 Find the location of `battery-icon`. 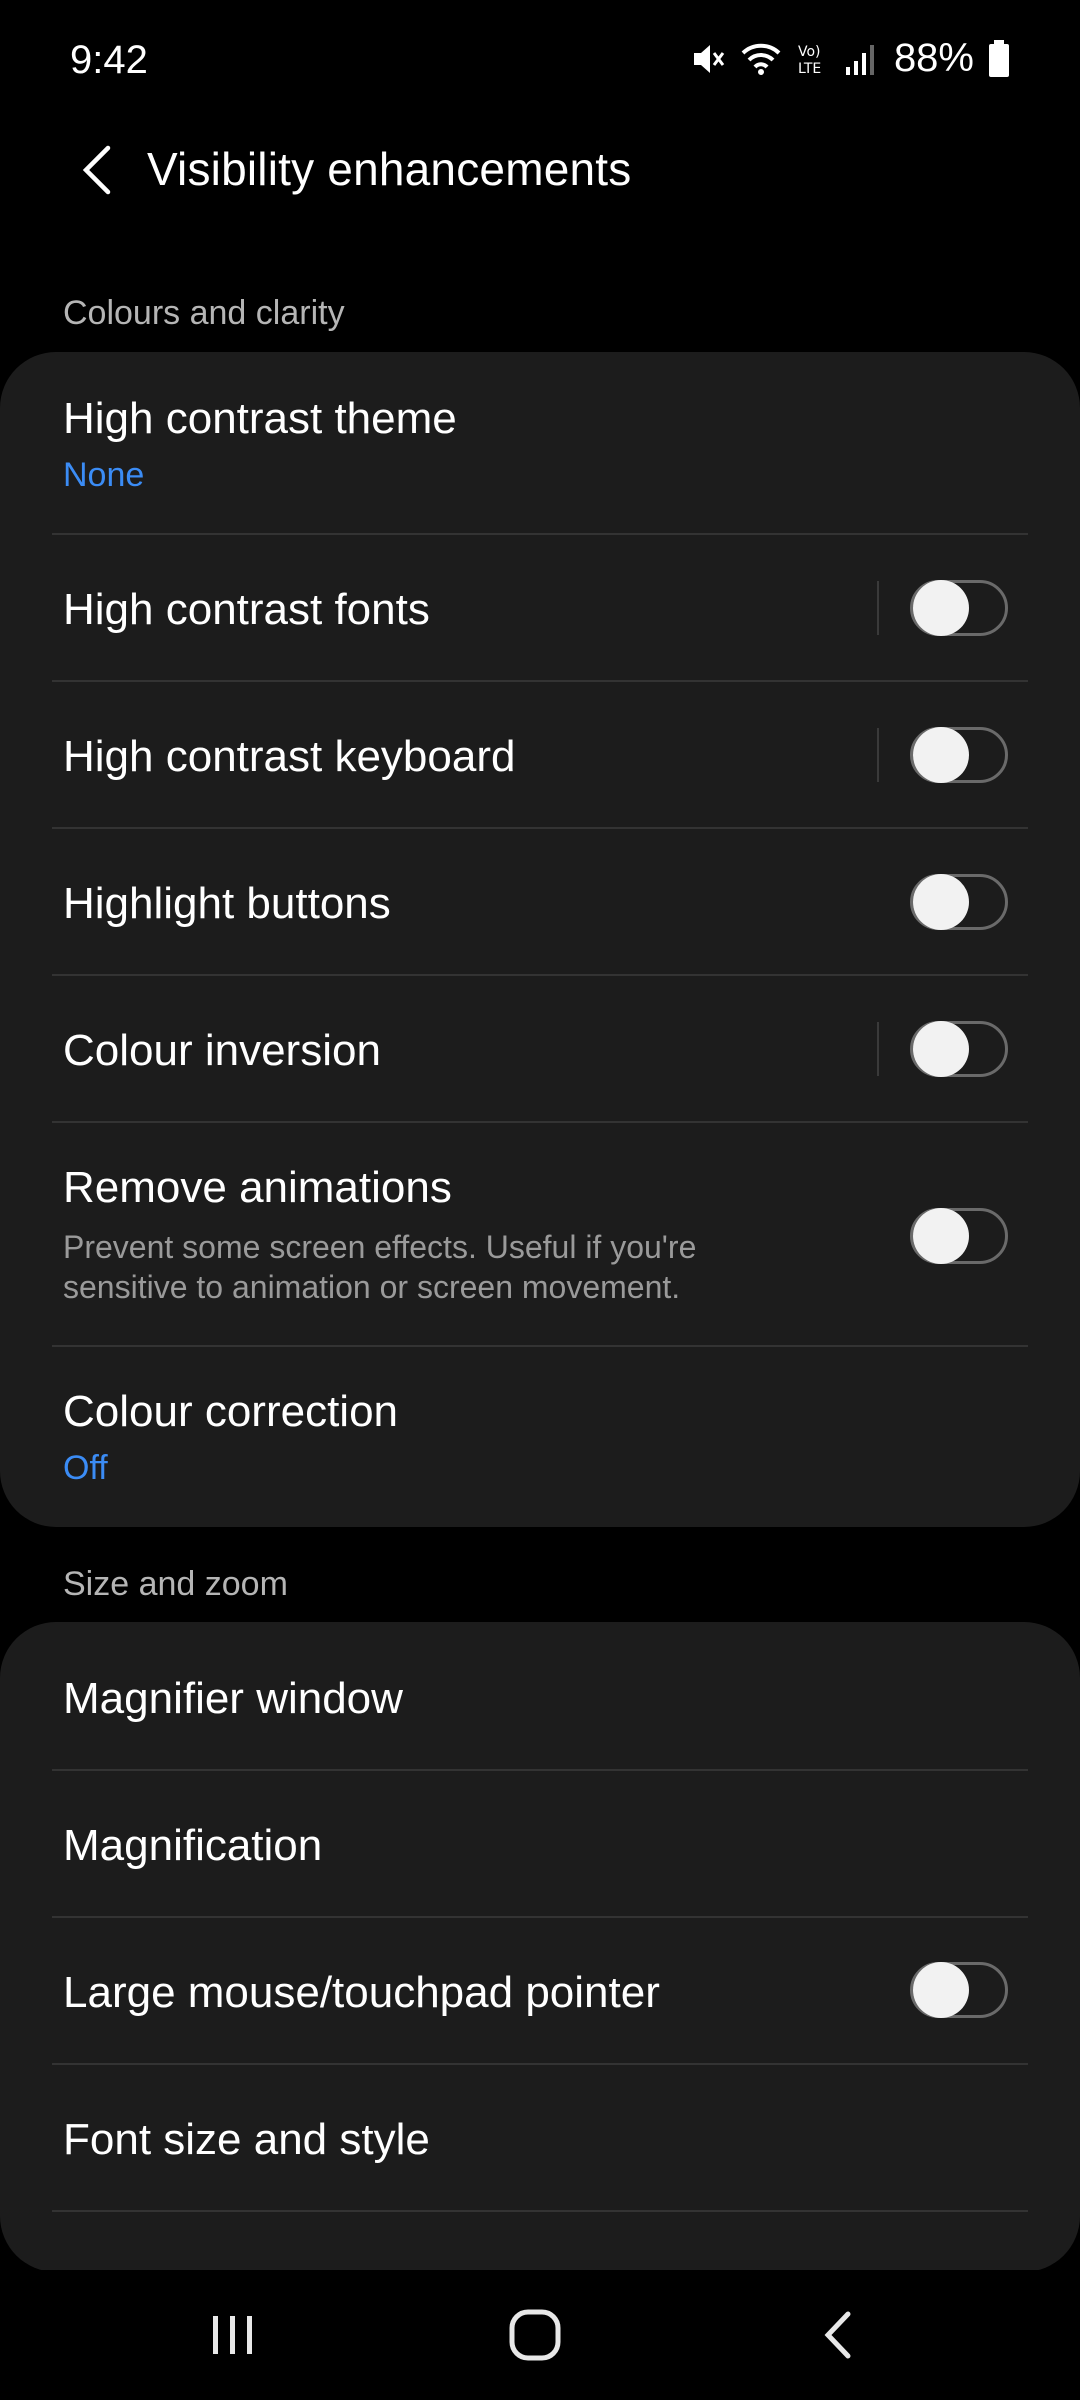

battery-icon is located at coordinates (999, 58).